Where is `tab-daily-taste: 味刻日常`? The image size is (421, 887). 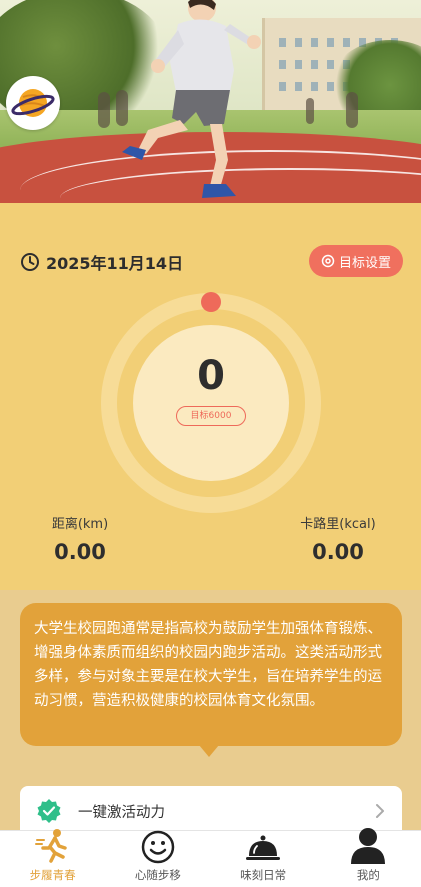 tab-daily-taste: 味刻日常 is located at coordinates (263, 859).